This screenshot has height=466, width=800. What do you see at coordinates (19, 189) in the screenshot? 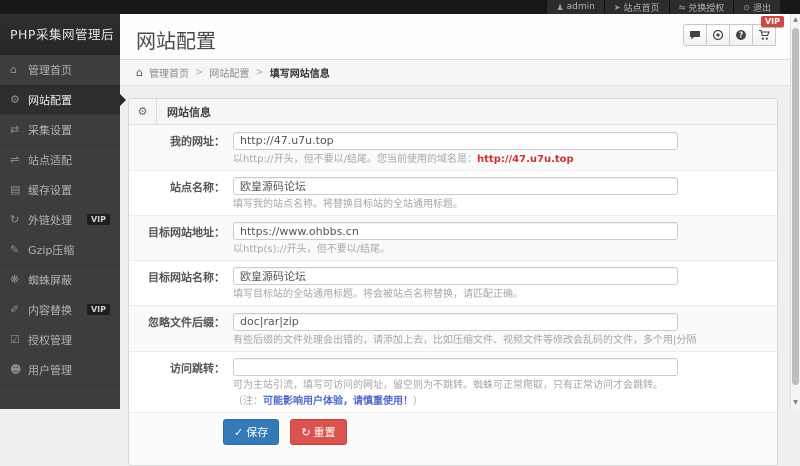
I see `cache-icon: ▤` at bounding box center [19, 189].